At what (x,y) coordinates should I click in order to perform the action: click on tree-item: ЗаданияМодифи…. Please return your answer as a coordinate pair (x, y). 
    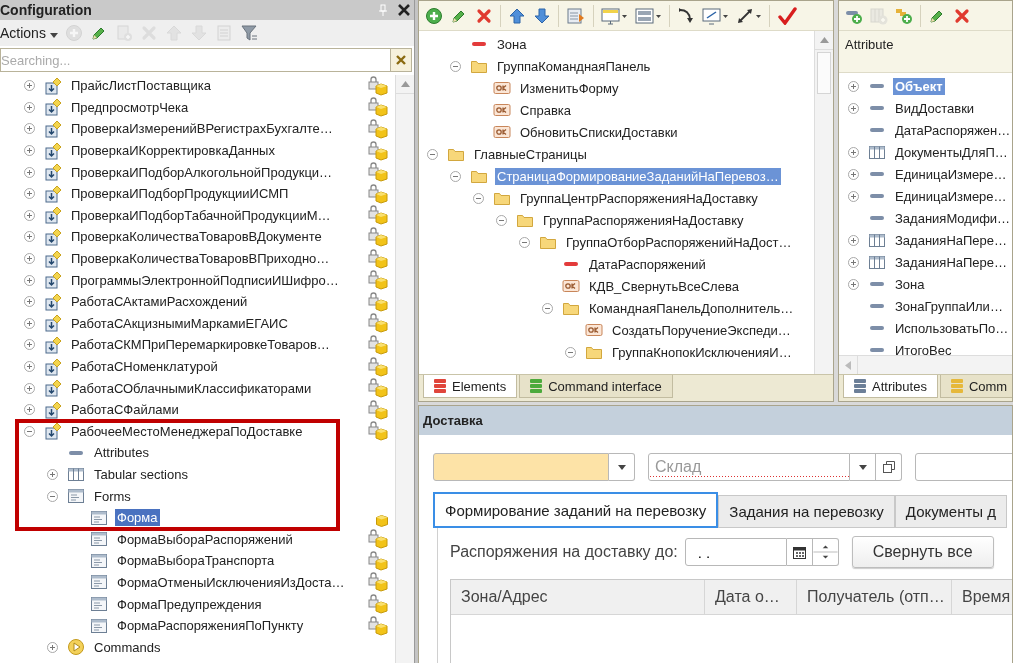
    Looking at the image, I should click on (952, 218).